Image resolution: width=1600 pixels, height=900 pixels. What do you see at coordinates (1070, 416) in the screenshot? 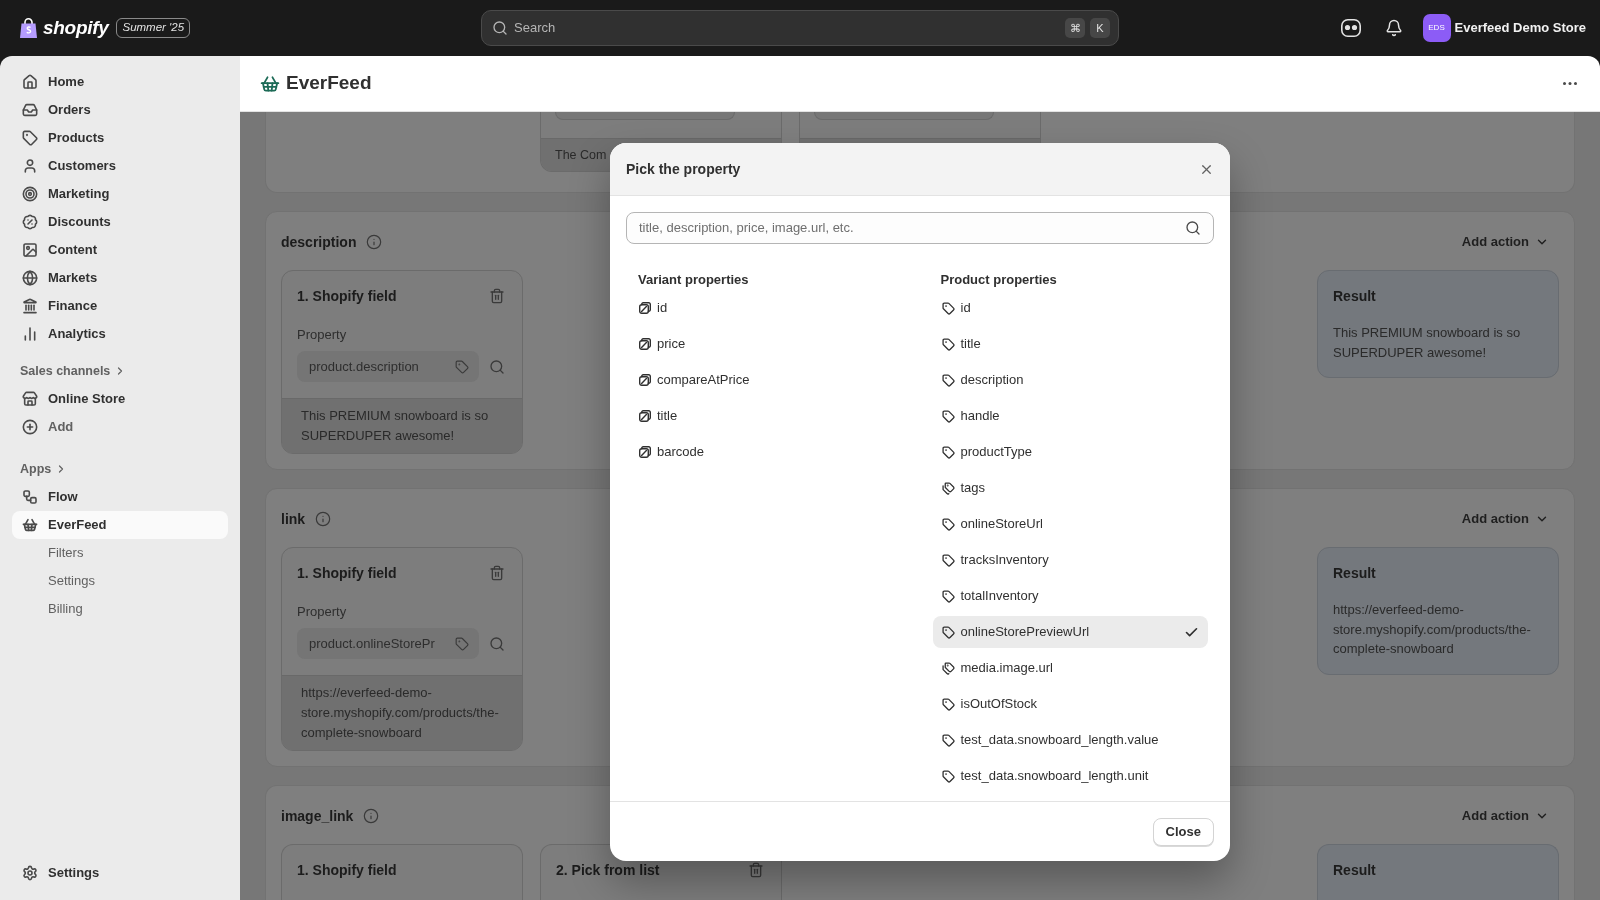
I see `property-option: handle` at bounding box center [1070, 416].